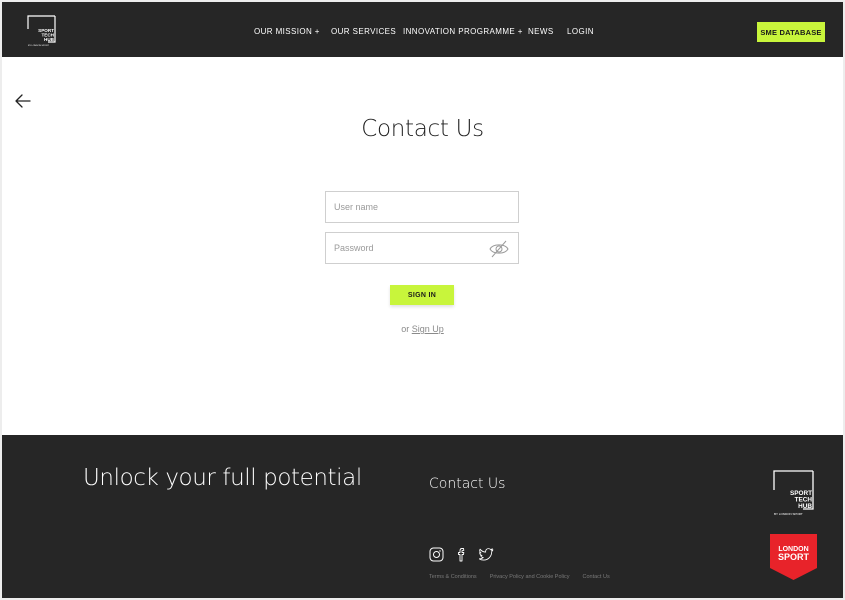 The height and width of the screenshot is (600, 845). I want to click on london-sport-logo: LONDON SPORT, so click(793, 558).